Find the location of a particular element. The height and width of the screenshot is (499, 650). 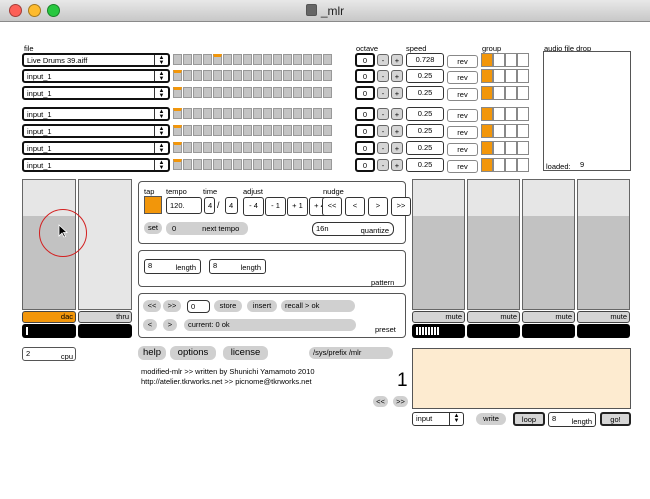

help-button: help is located at coordinates (152, 353).